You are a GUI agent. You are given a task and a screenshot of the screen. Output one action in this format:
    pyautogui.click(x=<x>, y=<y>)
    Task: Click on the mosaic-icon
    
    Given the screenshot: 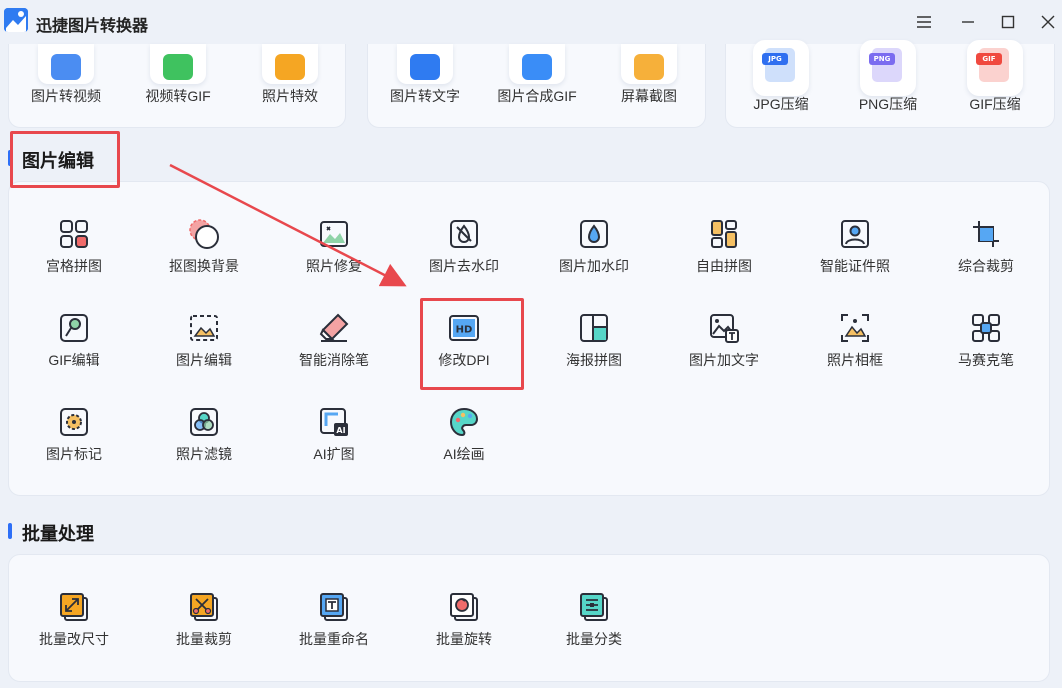 What is the action you would take?
    pyautogui.click(x=986, y=328)
    